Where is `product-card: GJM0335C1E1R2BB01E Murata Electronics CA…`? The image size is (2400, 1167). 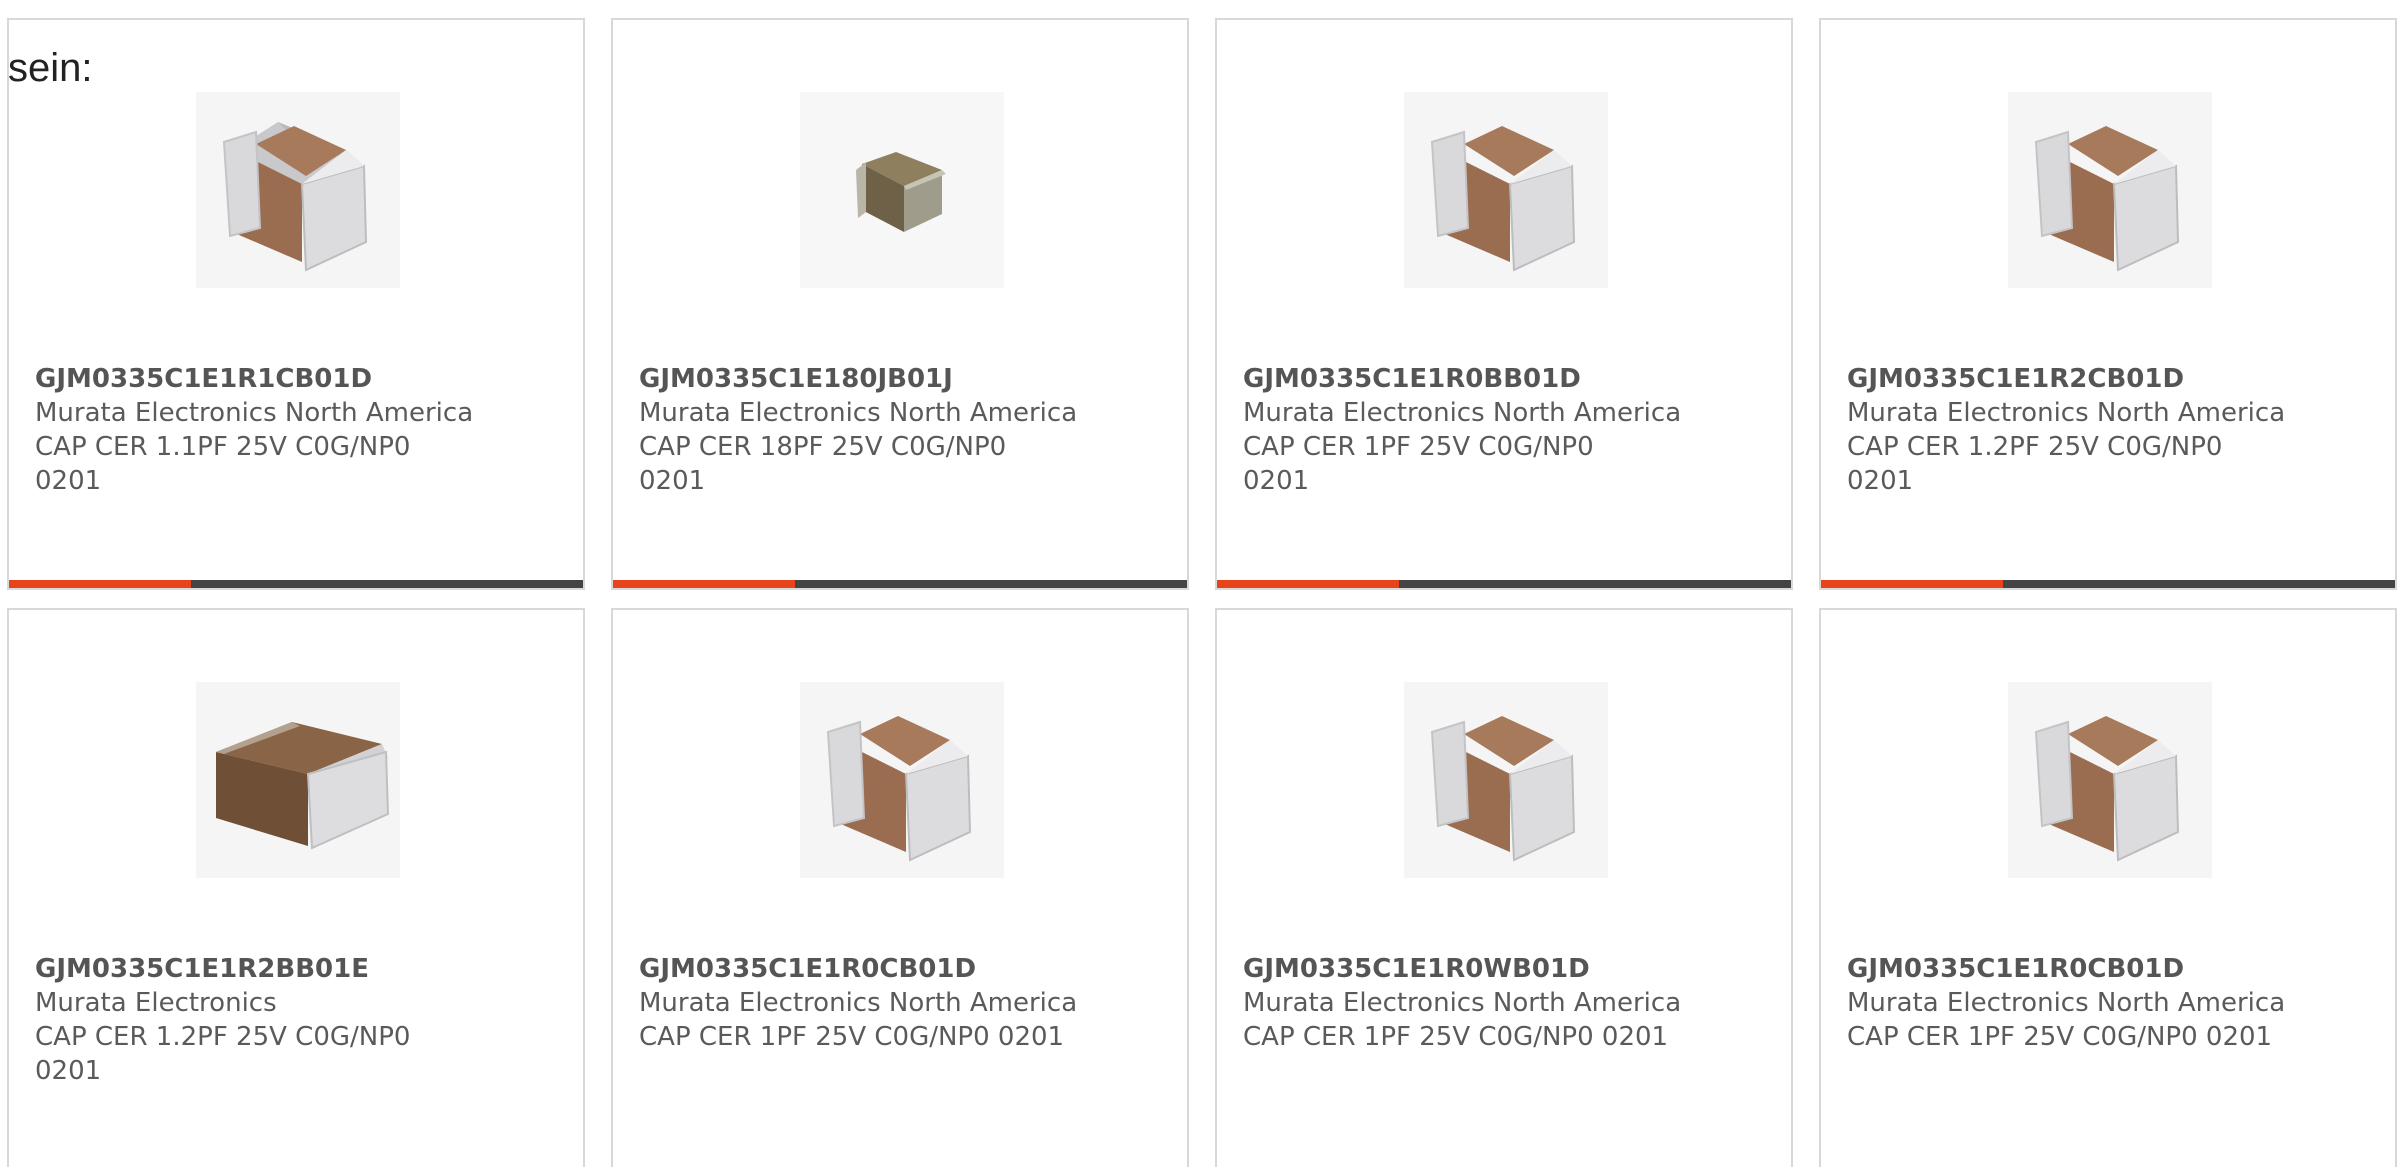
product-card: GJM0335C1E1R2BB01E Murata Electronics CA… is located at coordinates (296, 887).